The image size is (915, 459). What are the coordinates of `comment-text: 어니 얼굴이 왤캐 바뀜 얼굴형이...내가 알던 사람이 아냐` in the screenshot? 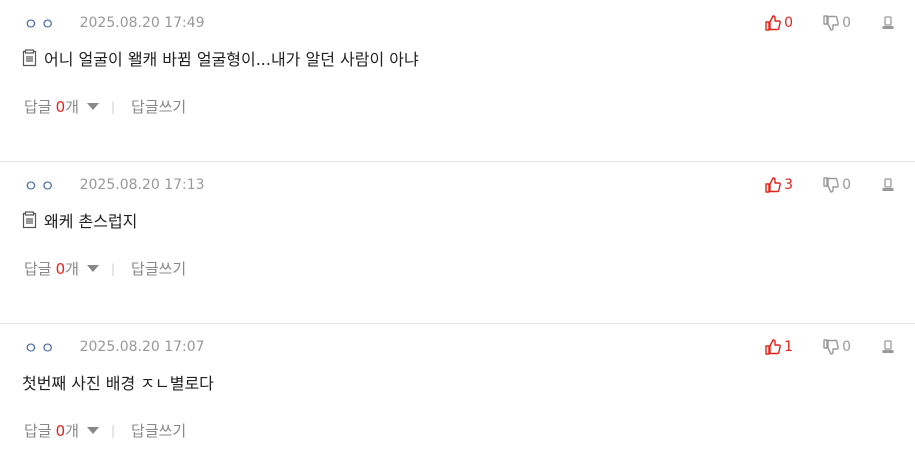 It's located at (231, 59).